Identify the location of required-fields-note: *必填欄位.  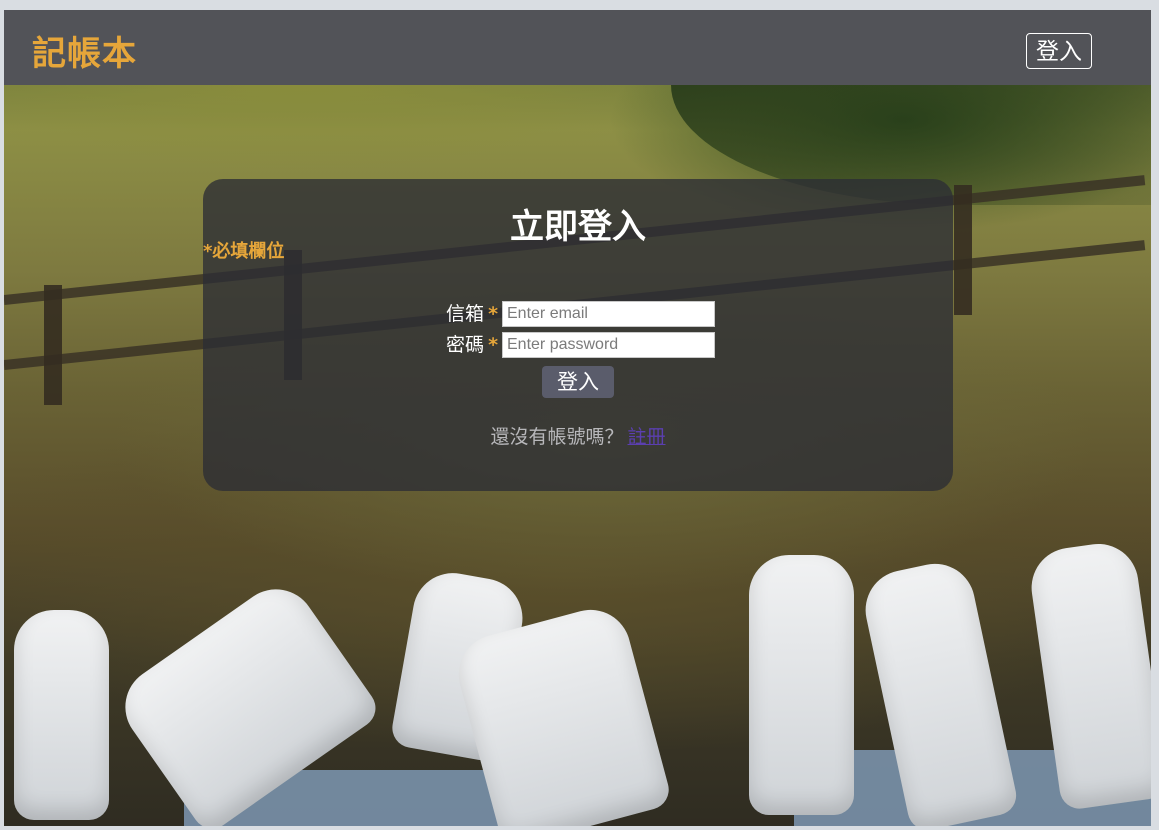
(244, 251).